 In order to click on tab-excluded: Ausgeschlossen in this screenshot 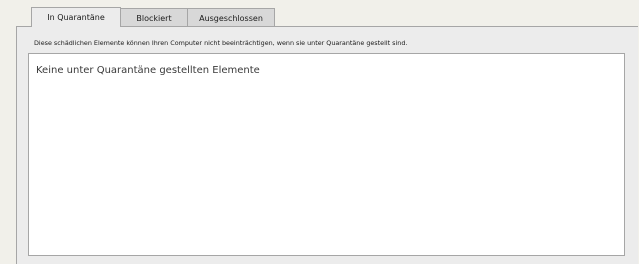, I will do `click(231, 17)`.